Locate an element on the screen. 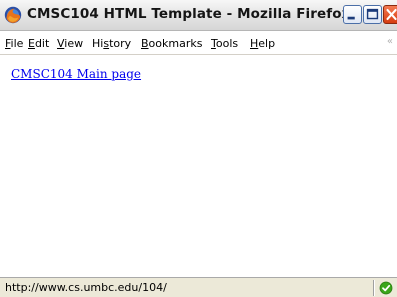 This screenshot has width=397, height=297. main-page-link: CMSC104 Main page is located at coordinates (76, 74).